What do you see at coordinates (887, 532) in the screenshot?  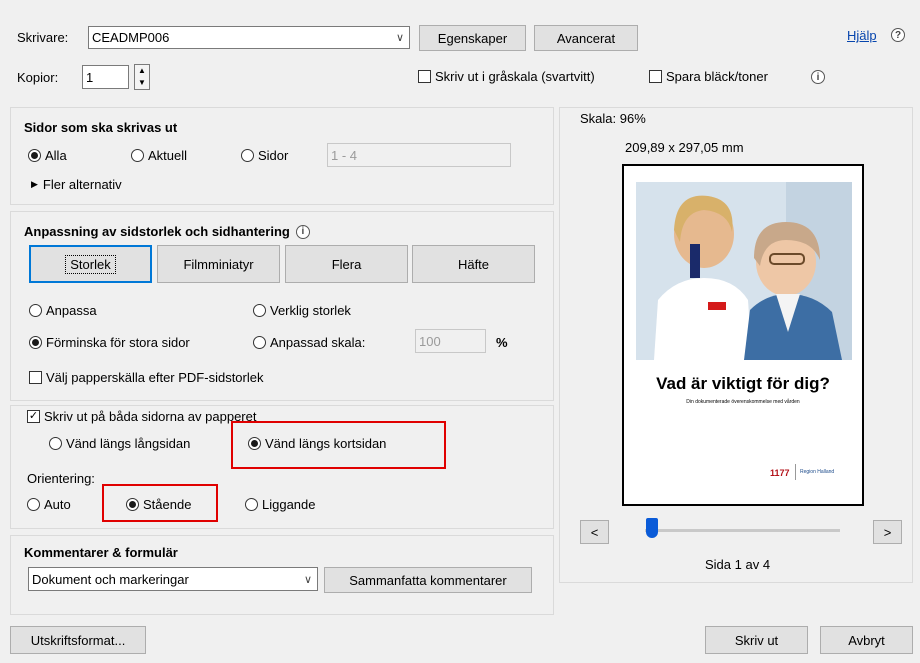 I see `preview-next-button: >` at bounding box center [887, 532].